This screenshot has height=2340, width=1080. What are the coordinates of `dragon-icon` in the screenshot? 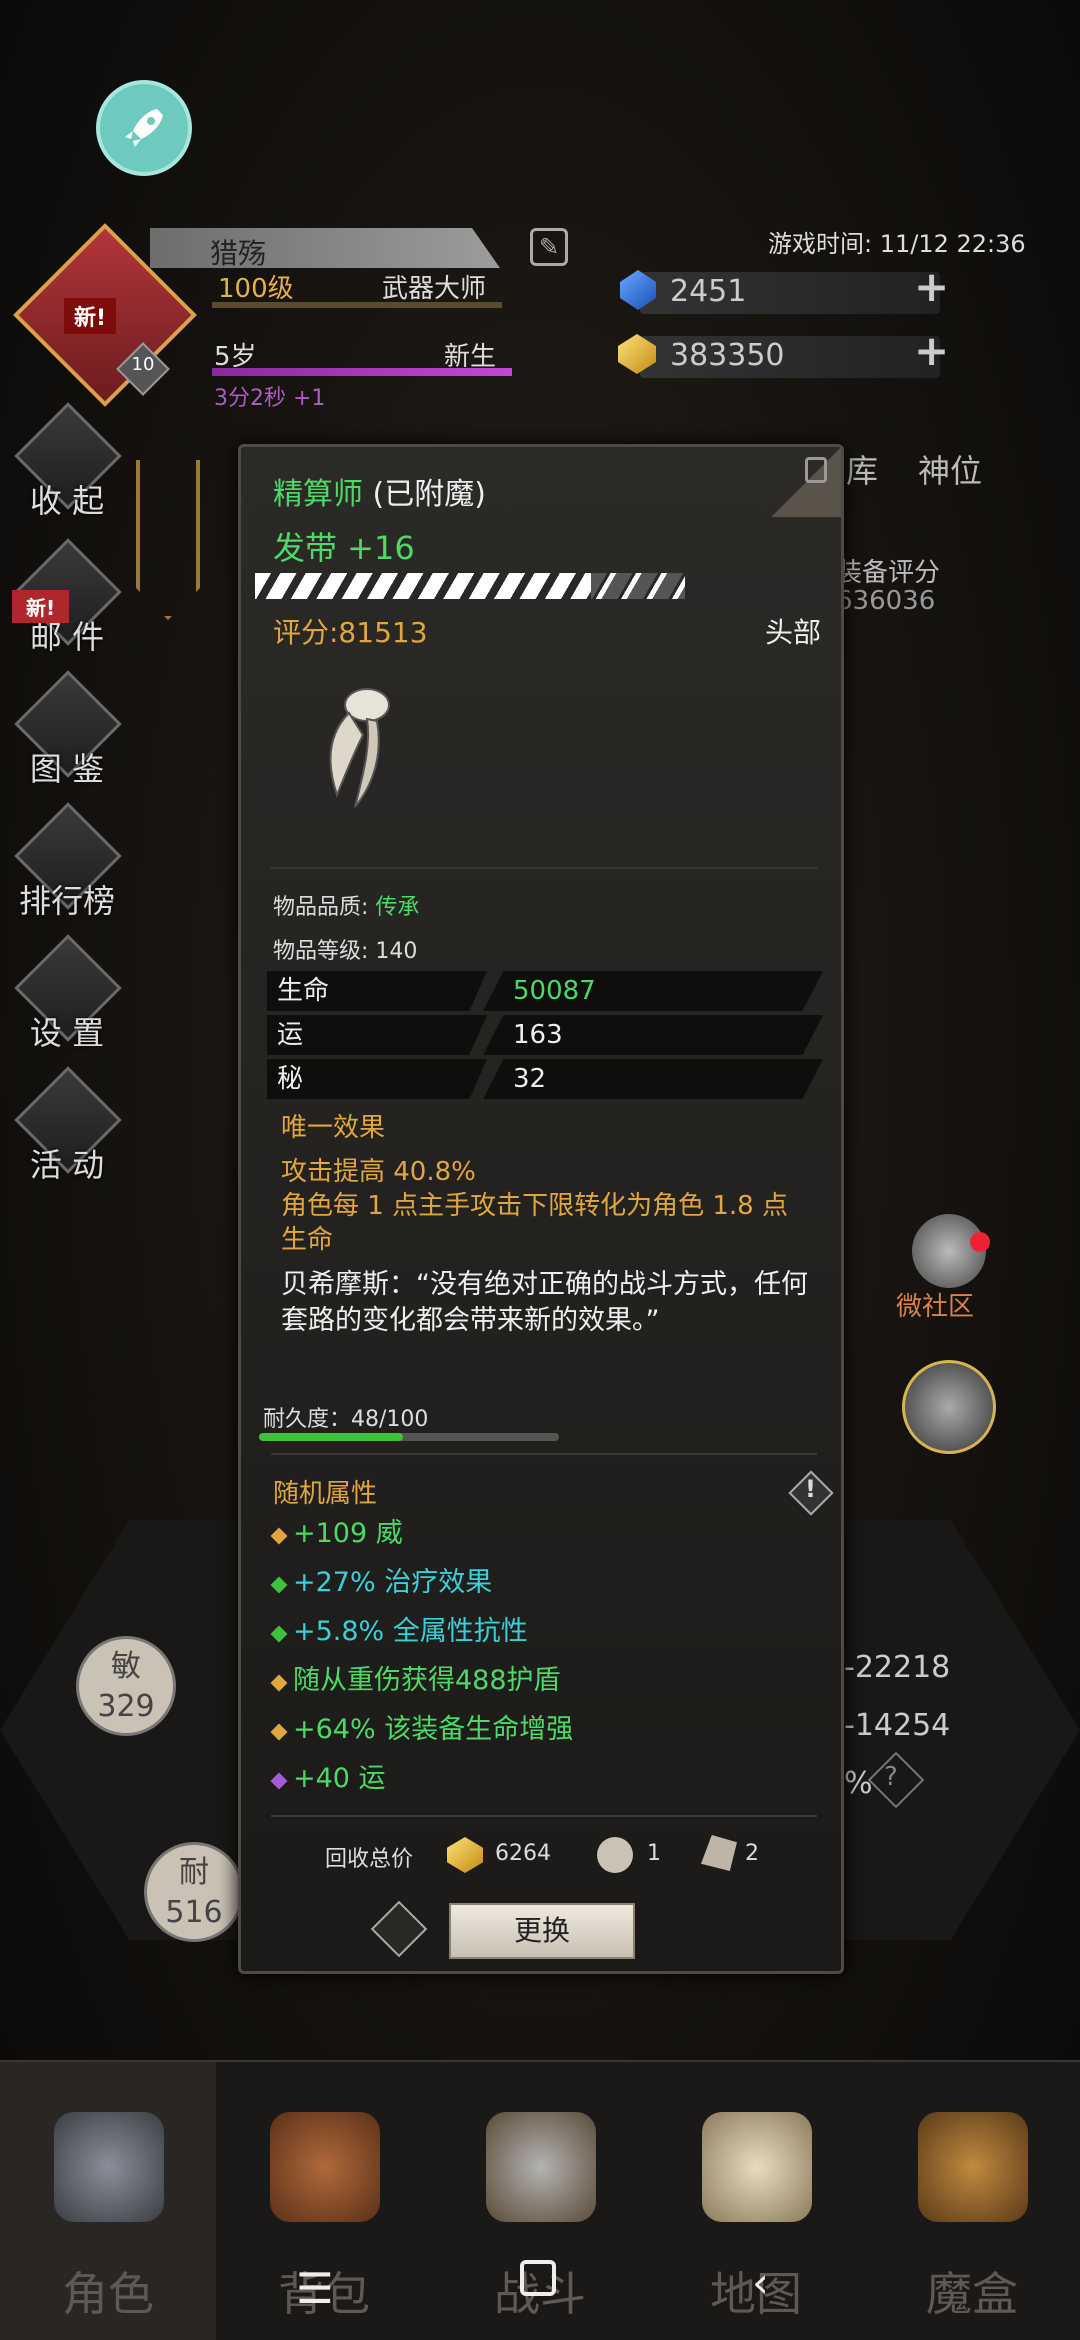 It's located at (949, 1407).